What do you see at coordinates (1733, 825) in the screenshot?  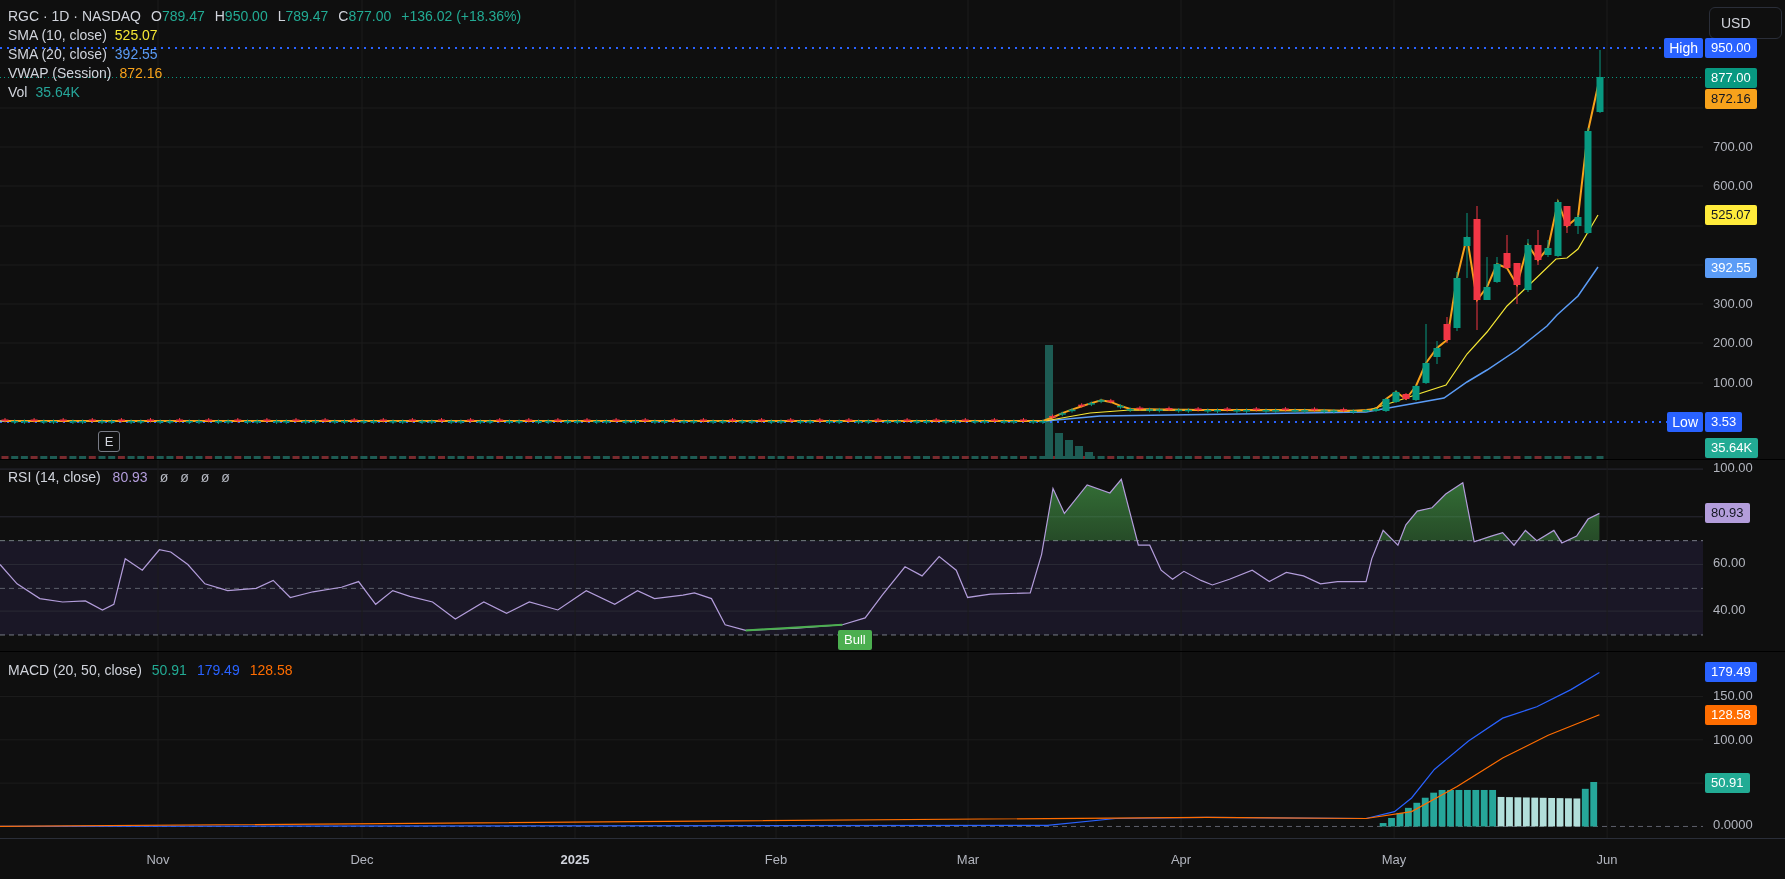 I see `axis-tick-label: 0.0000` at bounding box center [1733, 825].